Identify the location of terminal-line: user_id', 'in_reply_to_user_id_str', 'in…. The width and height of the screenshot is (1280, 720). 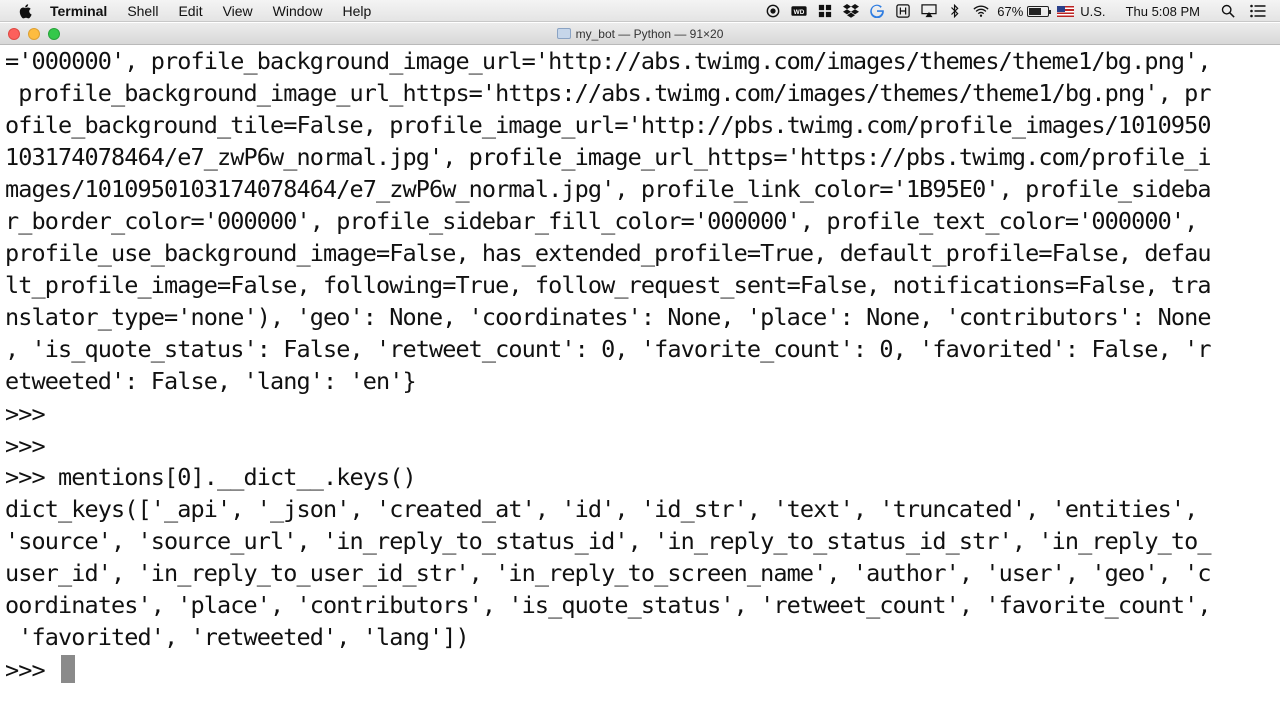
(608, 573).